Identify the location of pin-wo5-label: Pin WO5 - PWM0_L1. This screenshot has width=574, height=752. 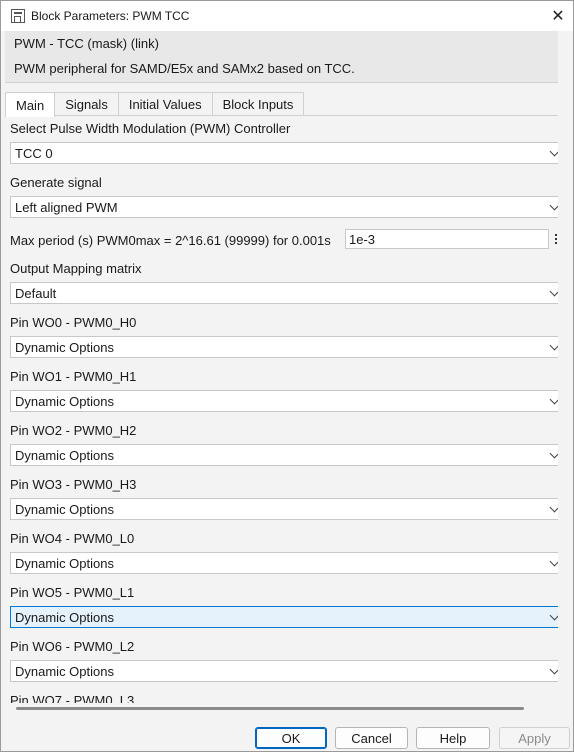
(72, 592).